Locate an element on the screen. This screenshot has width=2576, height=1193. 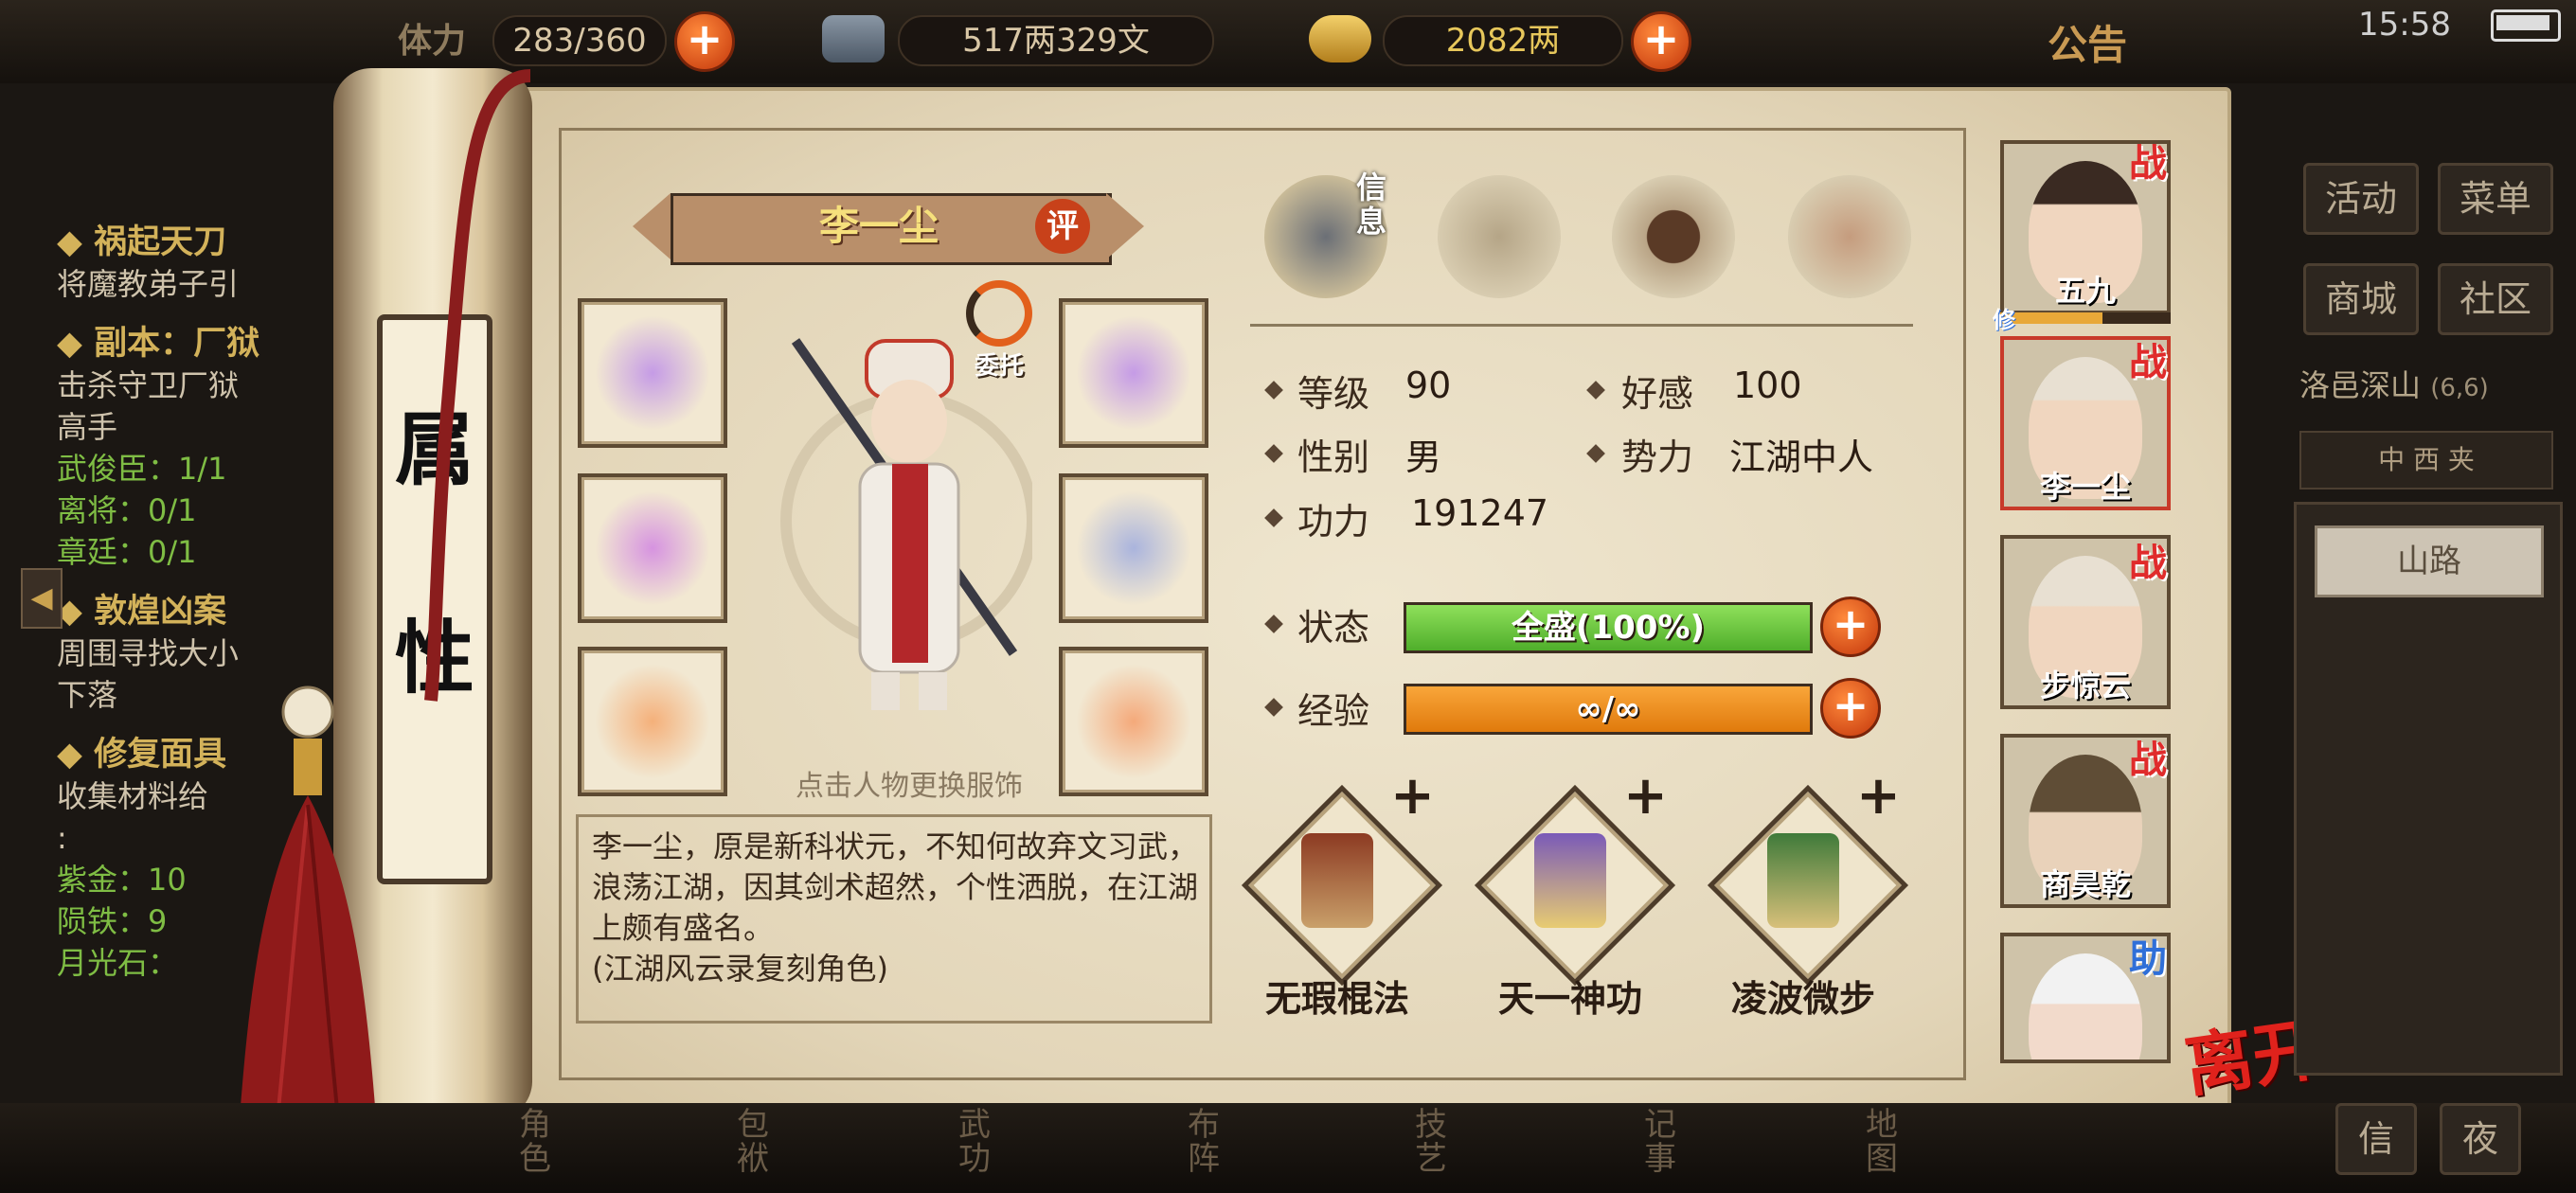
community-button: 社区 is located at coordinates (2495, 299).